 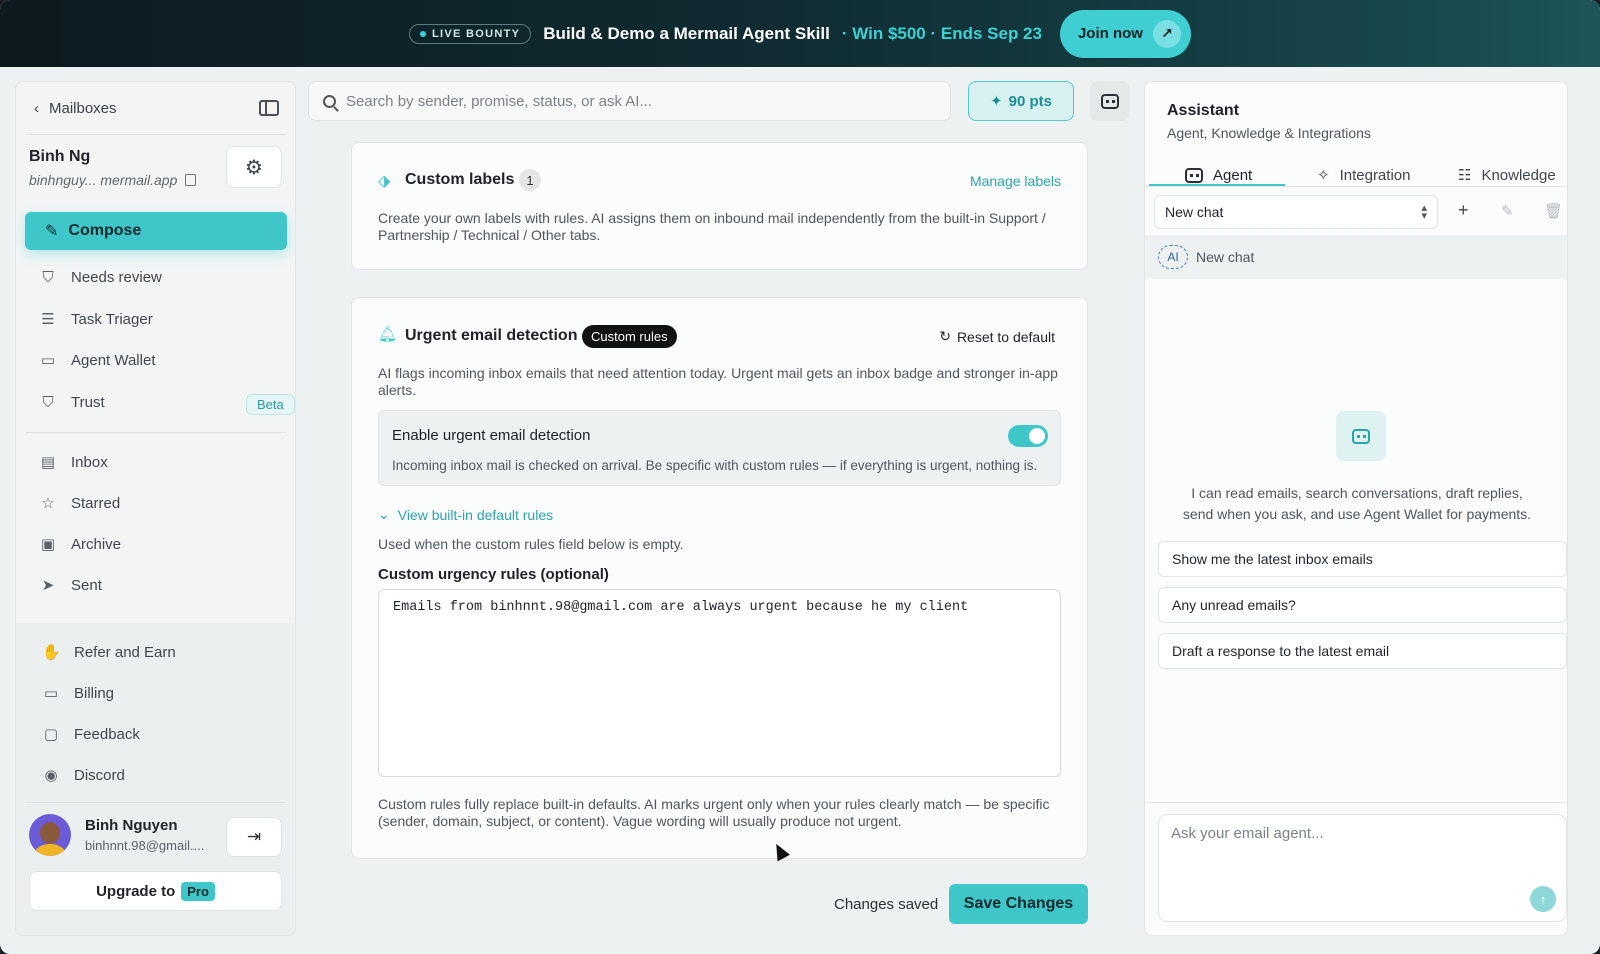 What do you see at coordinates (475, 514) in the screenshot?
I see `view-rules-label: View built-in default rules` at bounding box center [475, 514].